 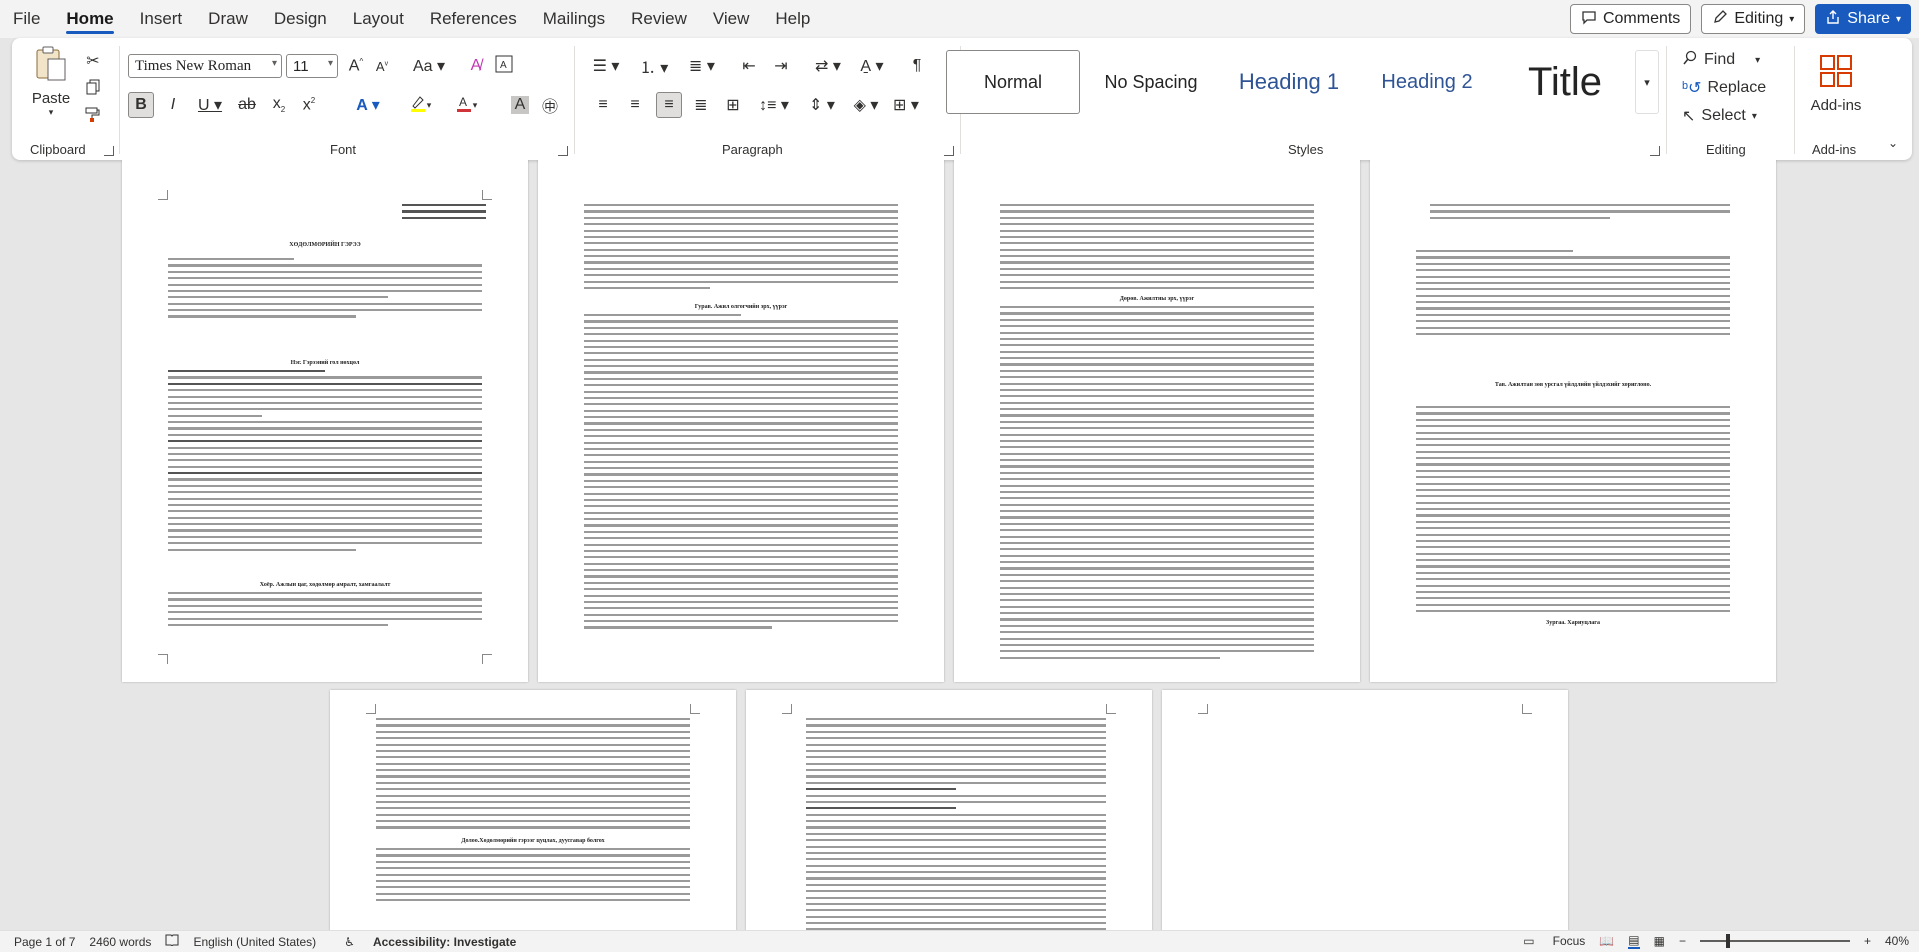 I want to click on style-heading-1: Heading 1, so click(x=1289, y=82).